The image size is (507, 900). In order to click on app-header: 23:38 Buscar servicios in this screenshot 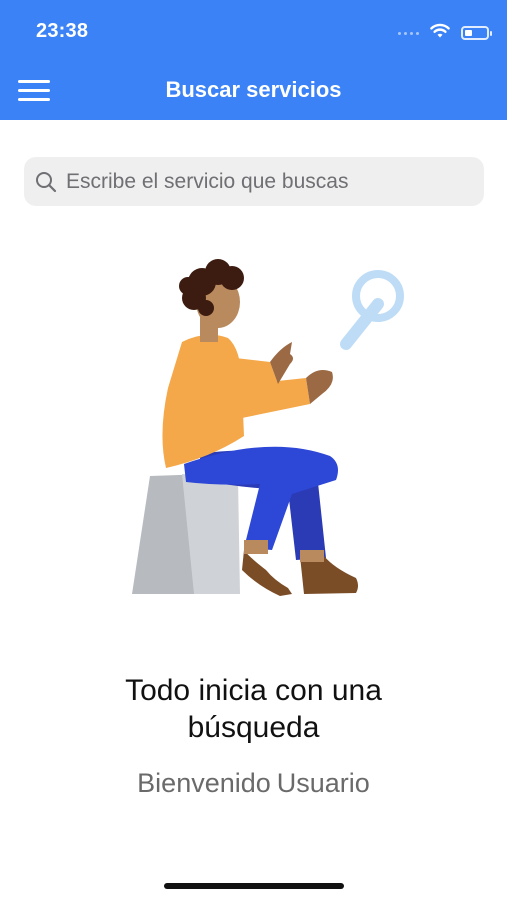, I will do `click(253, 60)`.